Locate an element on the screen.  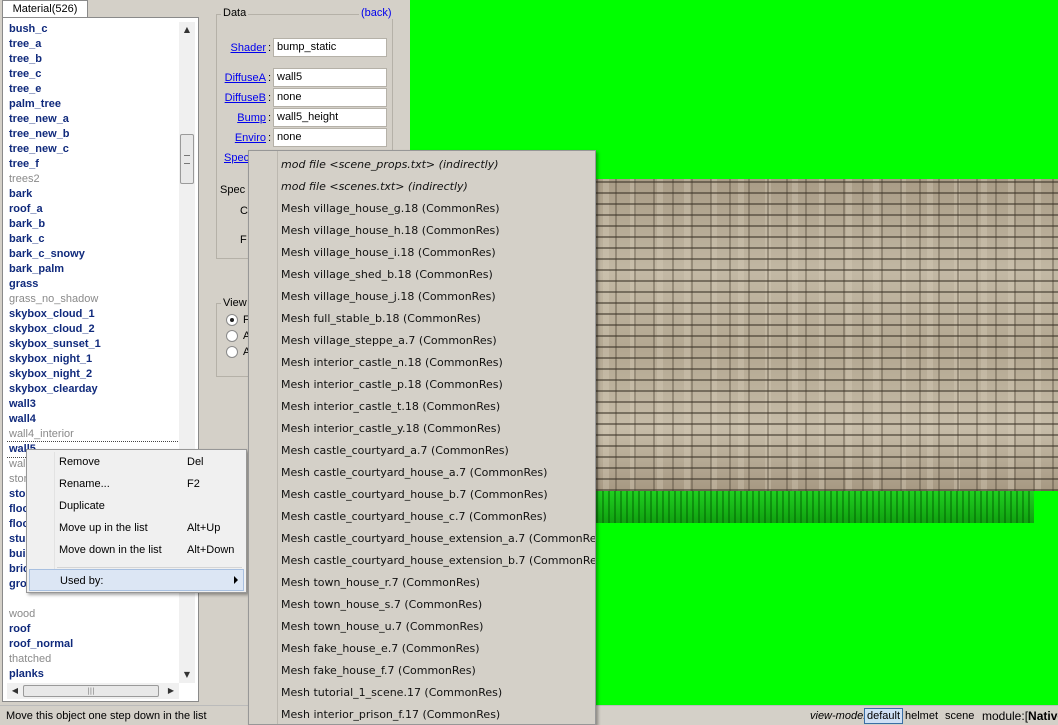
menu-item-used-by: Used by: is located at coordinates (136, 580).